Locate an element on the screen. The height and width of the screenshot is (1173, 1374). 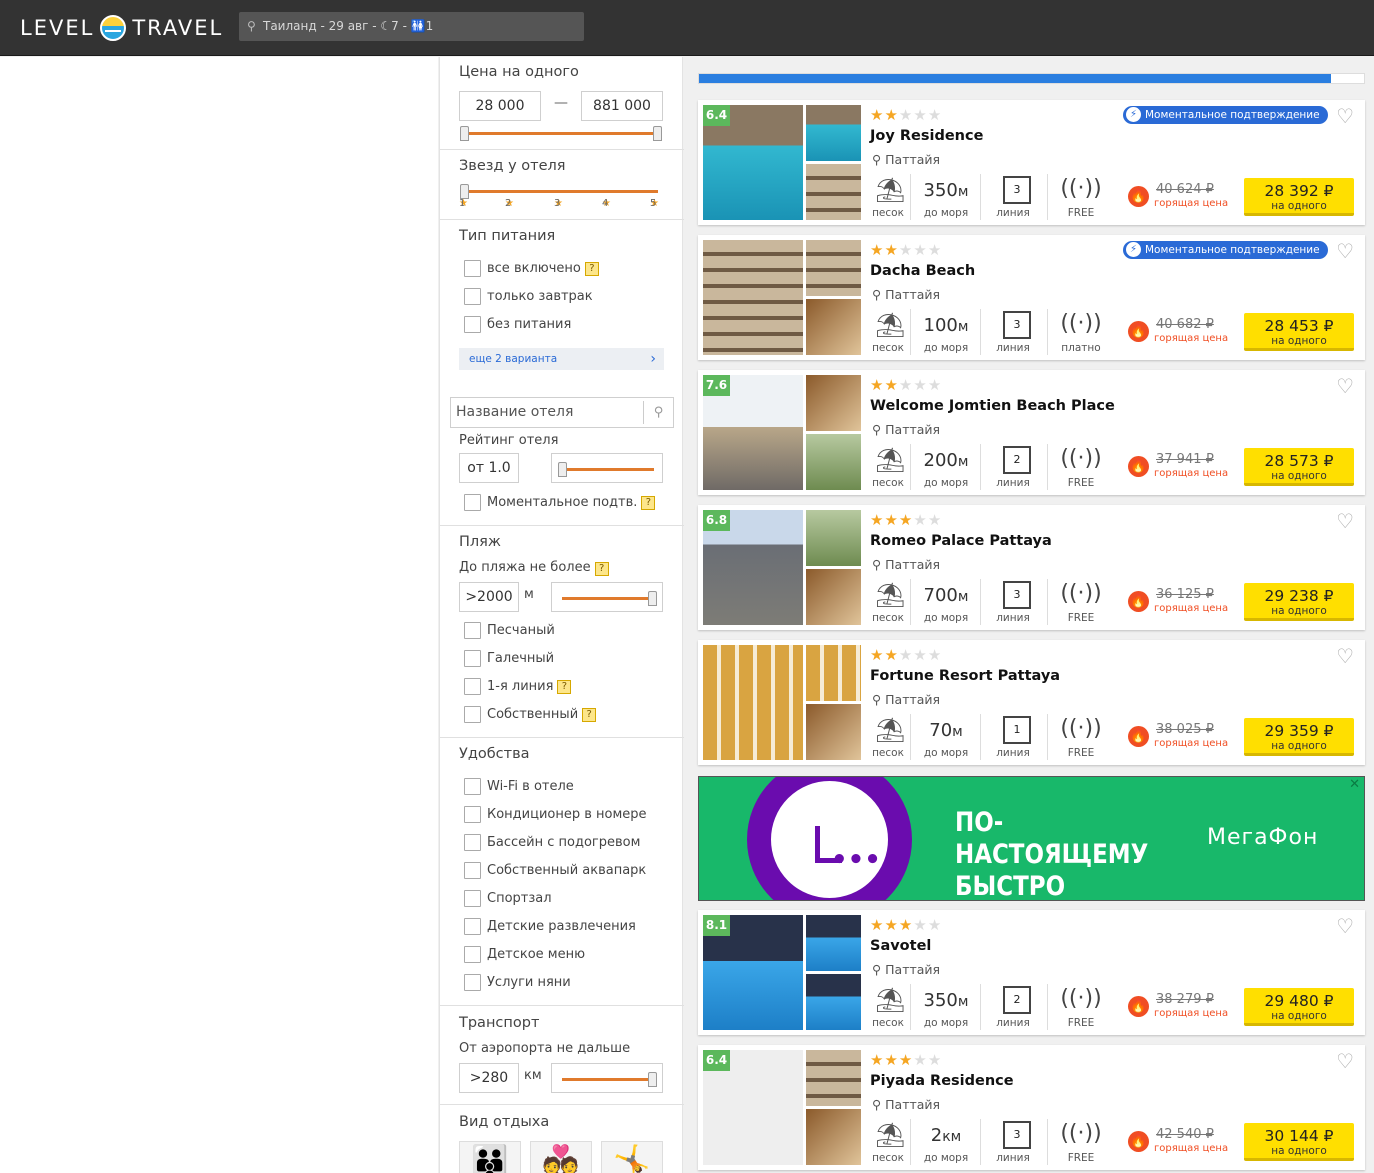
price-slider-track is located at coordinates (561, 133).